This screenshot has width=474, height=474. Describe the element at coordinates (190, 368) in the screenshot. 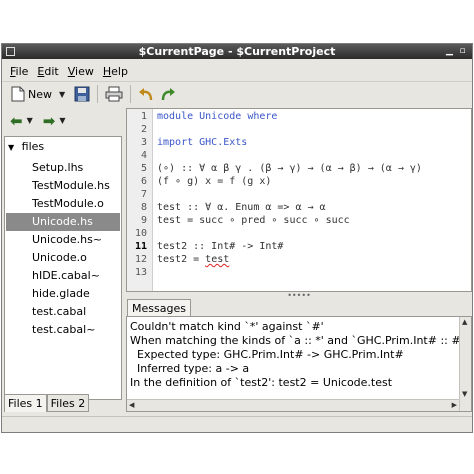

I see `message-line: Inferred type: a -> a` at that location.